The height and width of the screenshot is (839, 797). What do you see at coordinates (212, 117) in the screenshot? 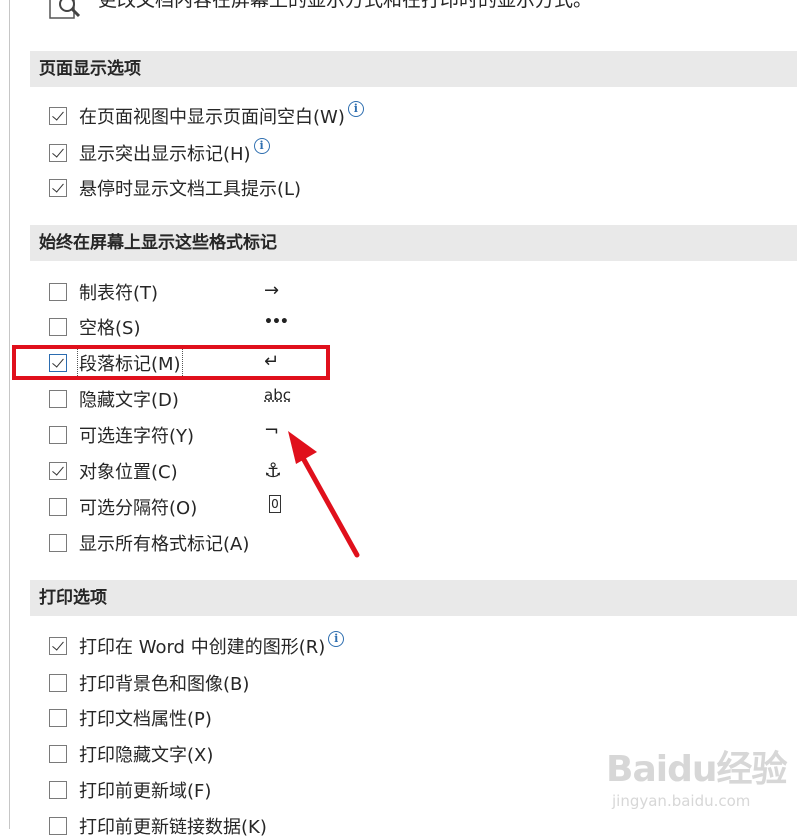
I see `option-label: 在页面视图中显示页面间空白(W)` at bounding box center [212, 117].